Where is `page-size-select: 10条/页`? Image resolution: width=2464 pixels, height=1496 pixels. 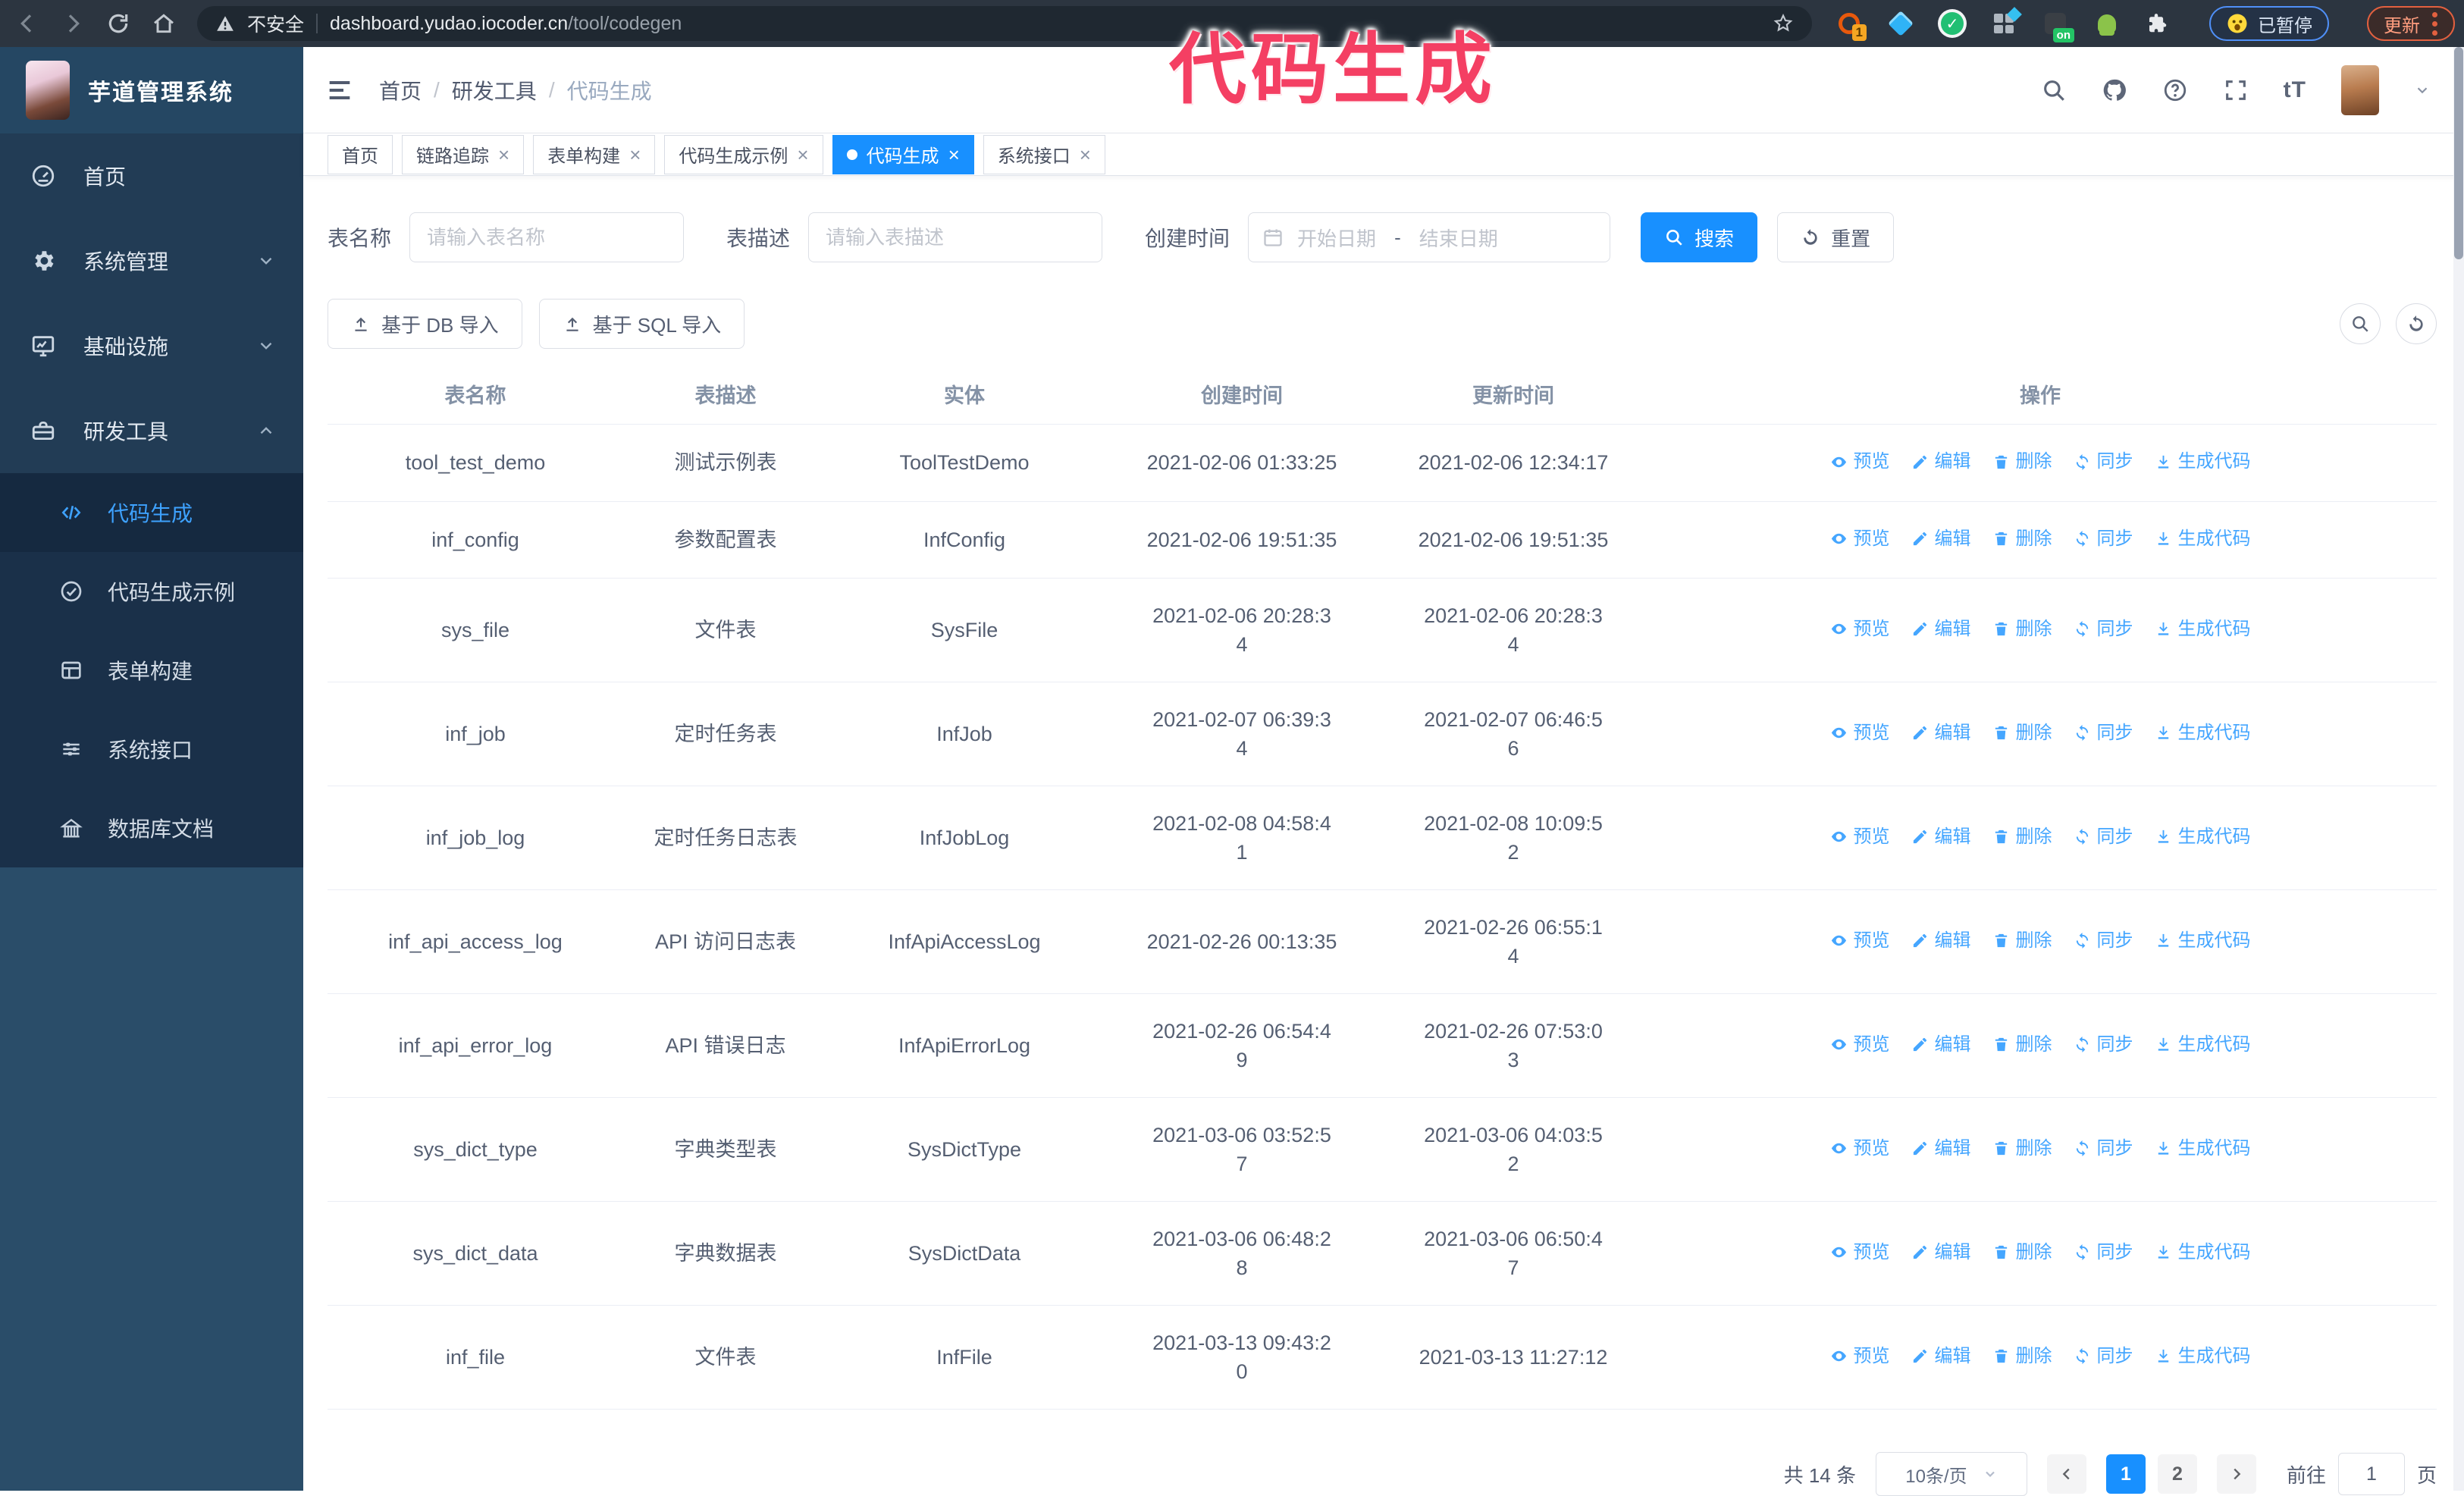
page-size-select: 10条/页 is located at coordinates (1951, 1474).